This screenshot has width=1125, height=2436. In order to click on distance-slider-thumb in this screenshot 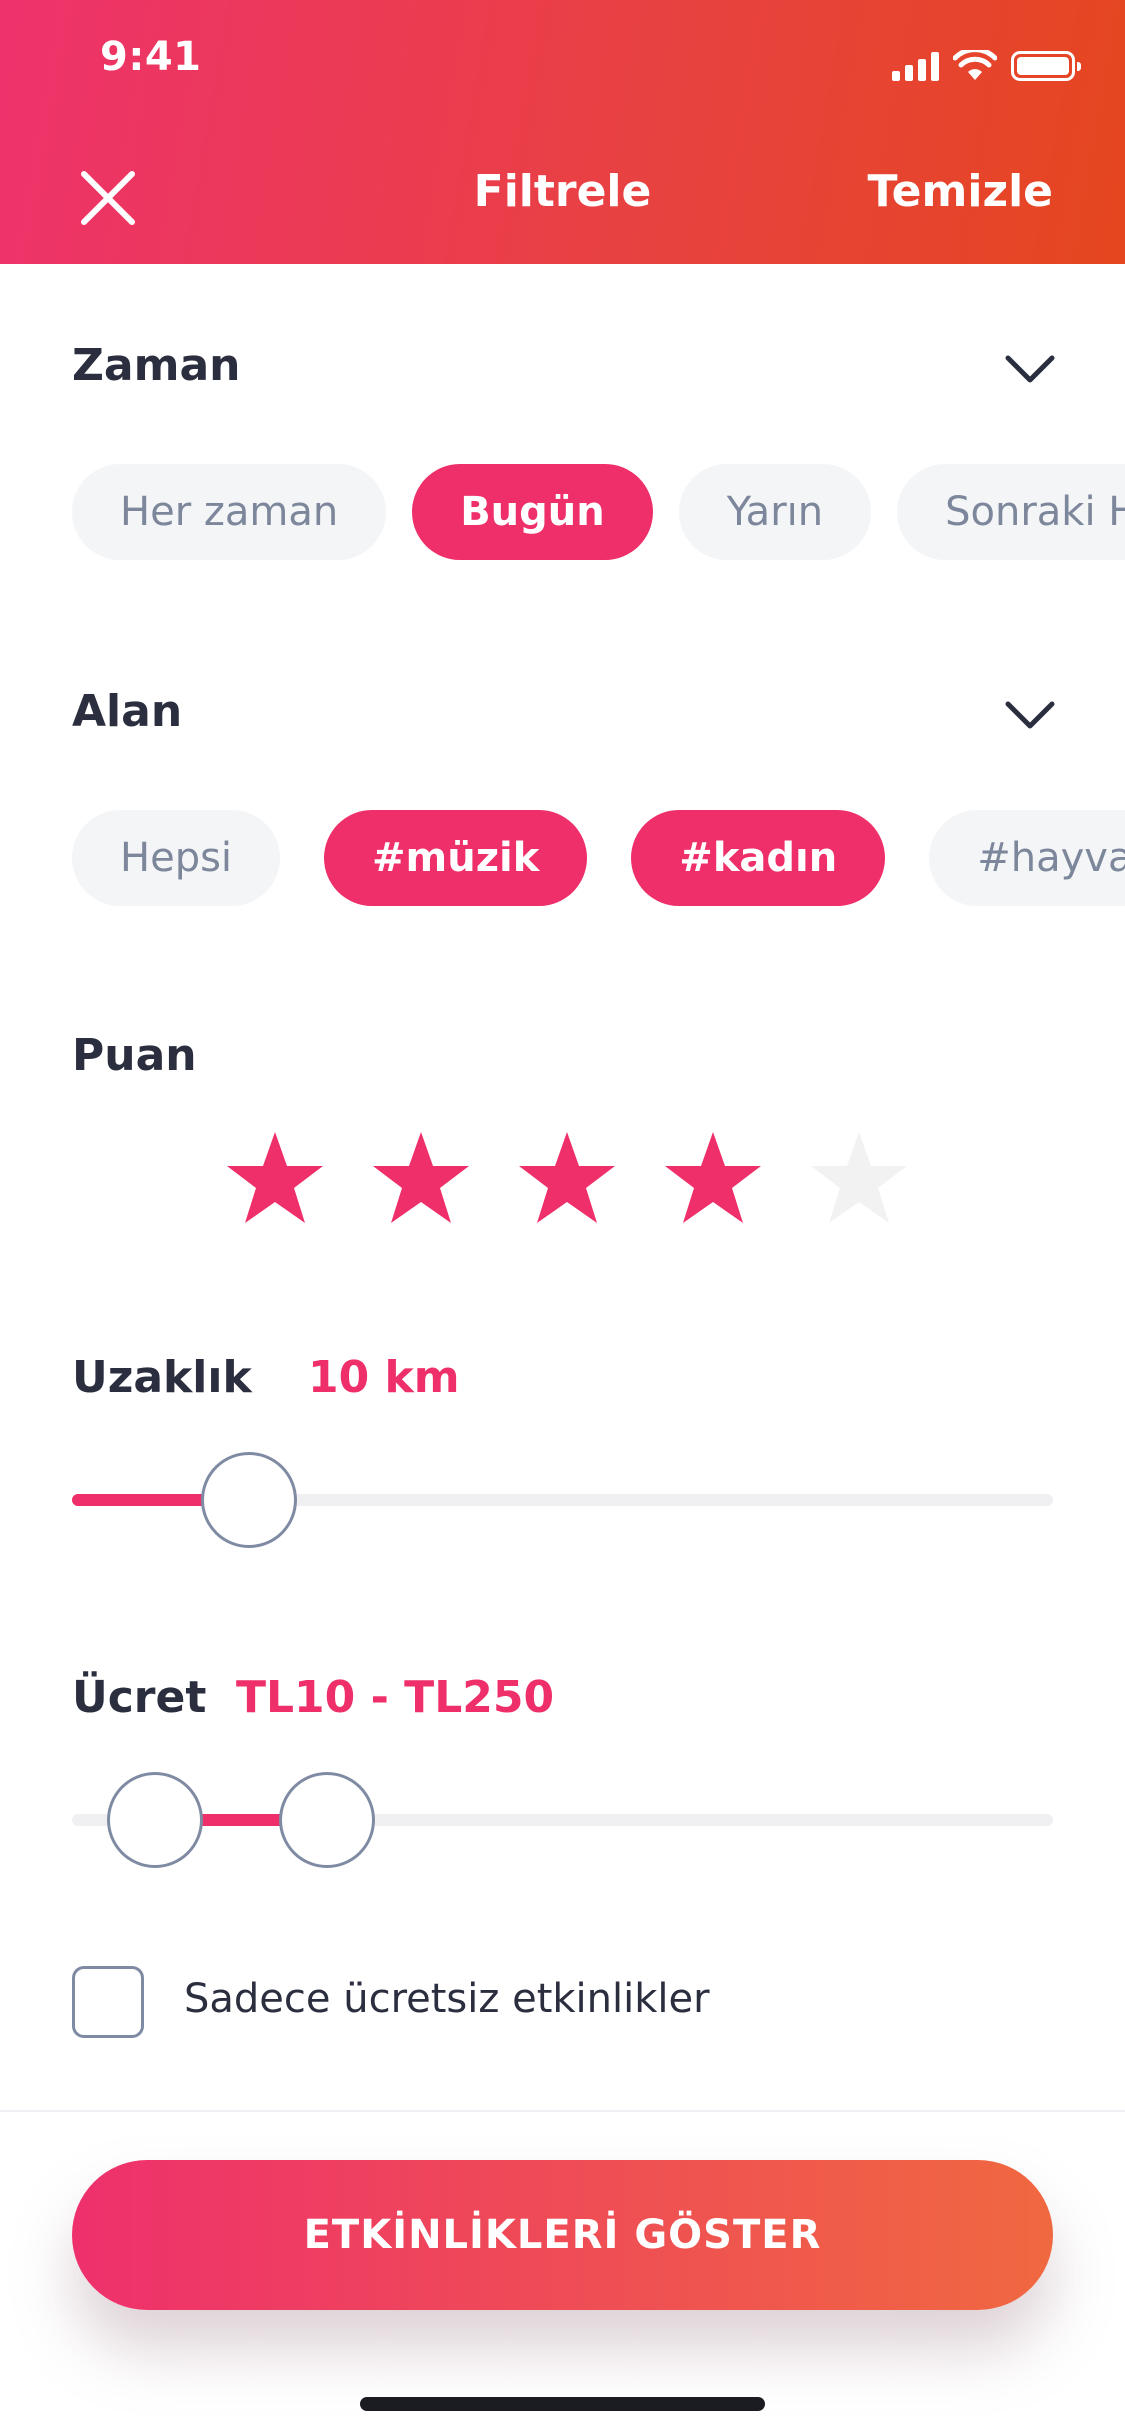, I will do `click(248, 1500)`.